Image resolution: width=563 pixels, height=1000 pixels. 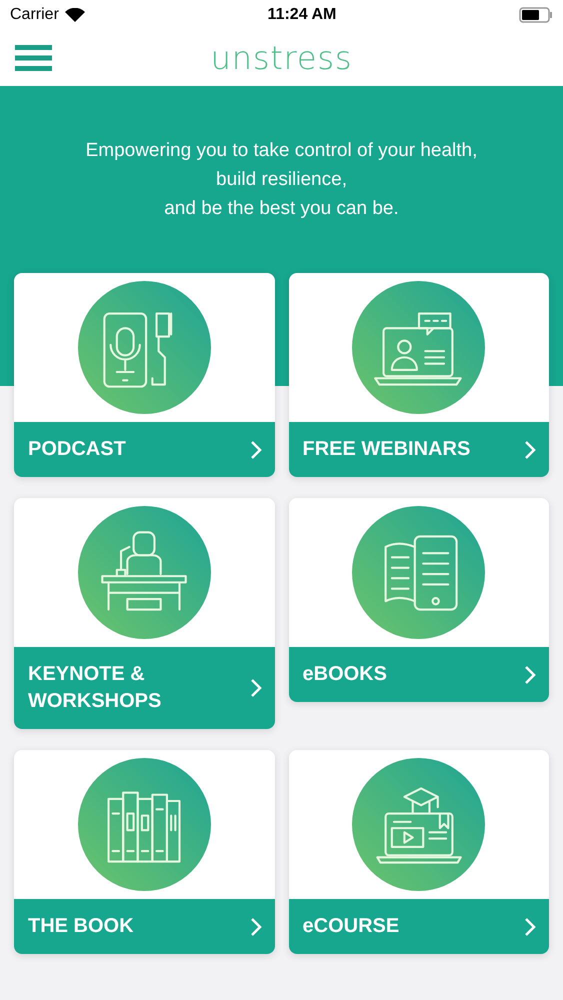 What do you see at coordinates (418, 600) in the screenshot?
I see `category-card: eBOOKS` at bounding box center [418, 600].